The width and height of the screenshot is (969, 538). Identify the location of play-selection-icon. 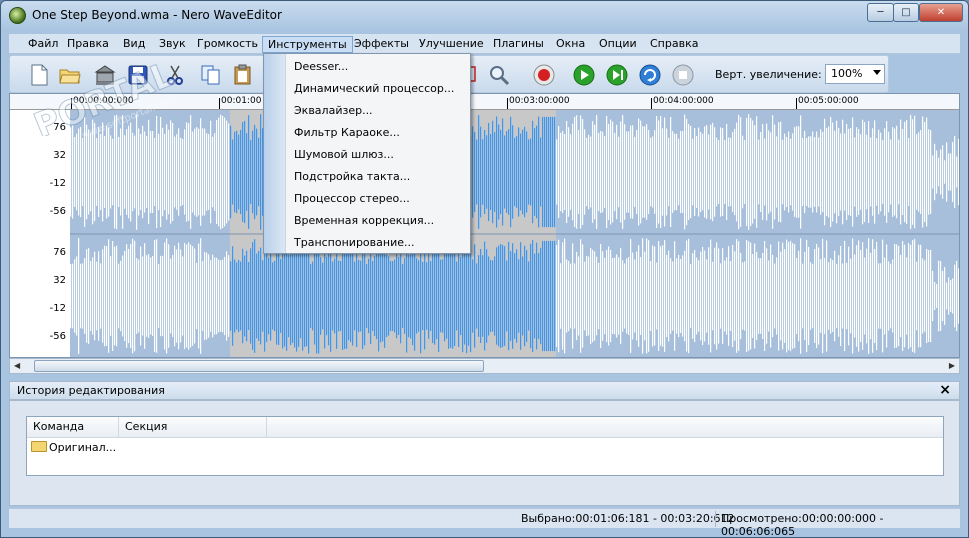
(617, 75).